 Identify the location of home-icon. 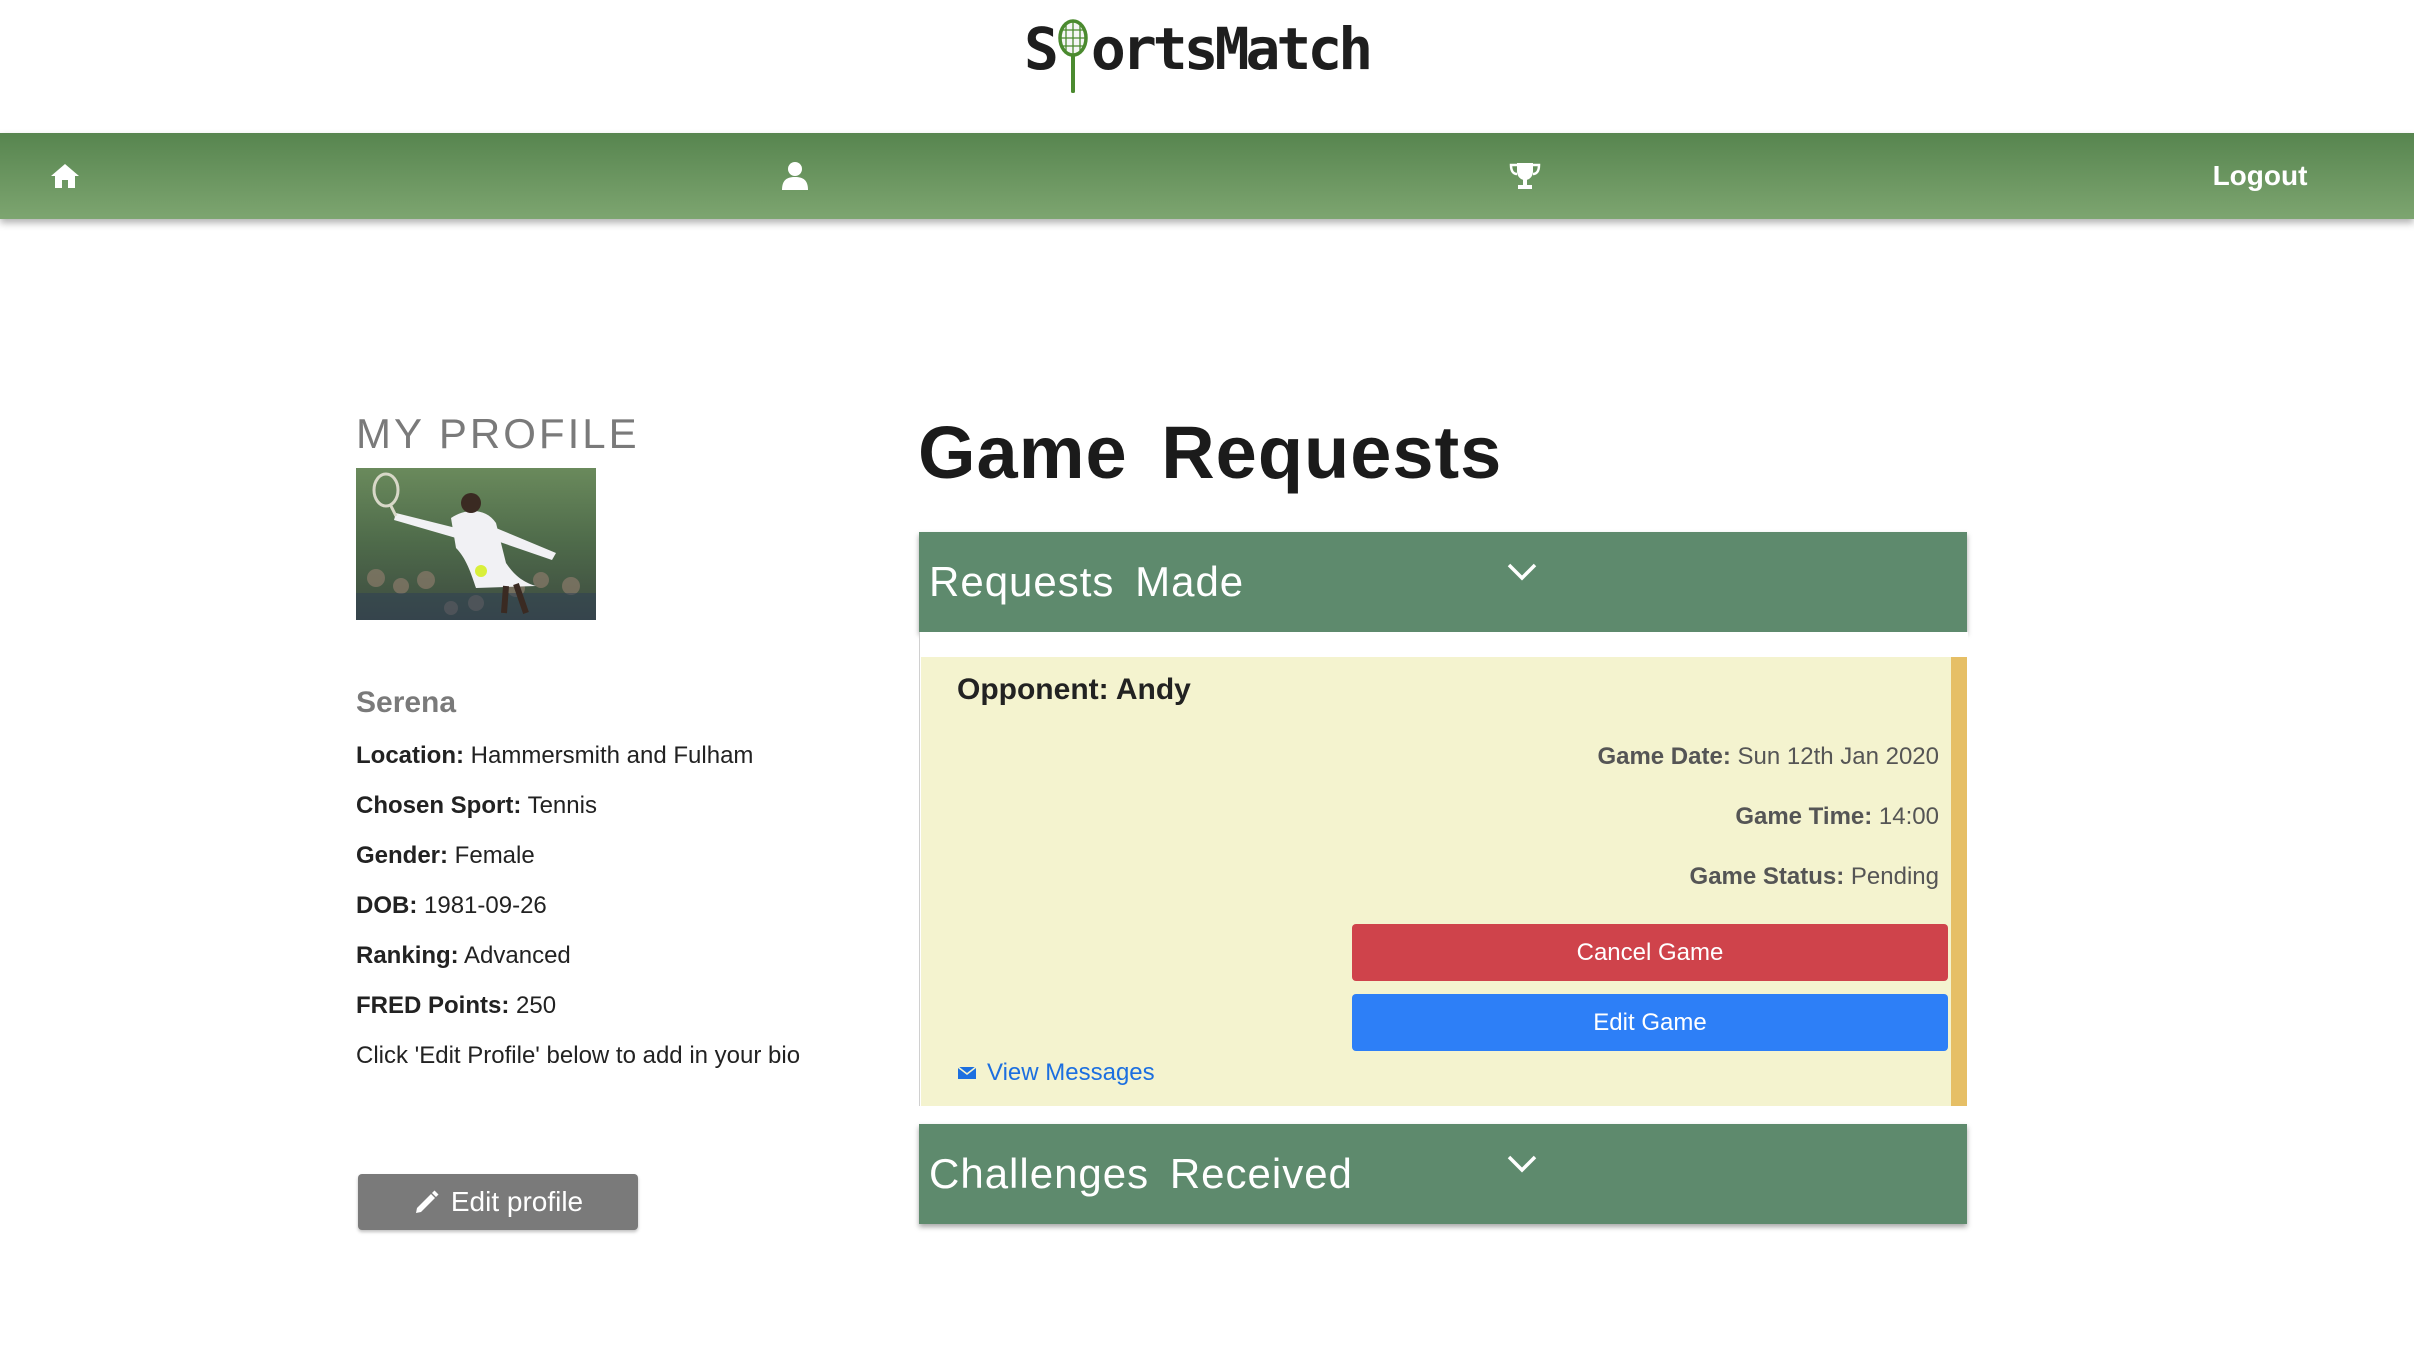
(65, 176).